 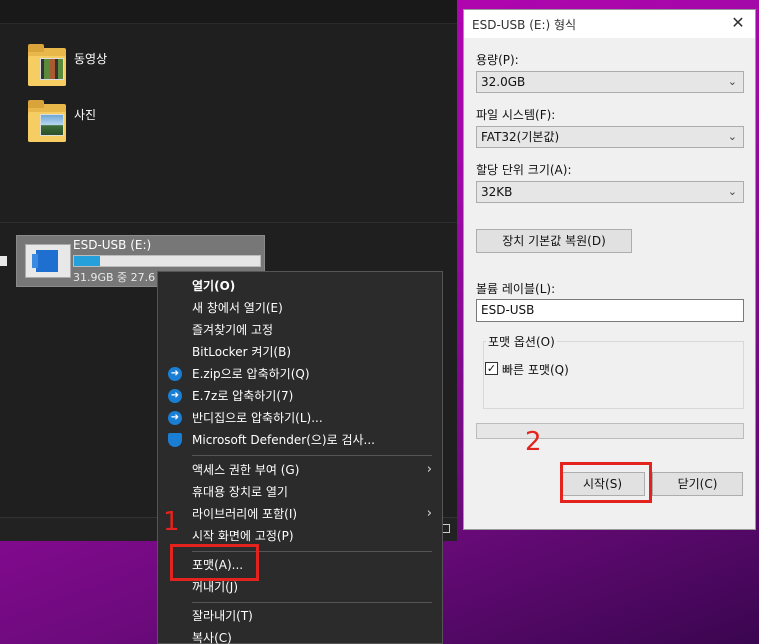 What do you see at coordinates (610, 137) in the screenshot?
I see `filesystem-select: FAT32(기본값) ⌄` at bounding box center [610, 137].